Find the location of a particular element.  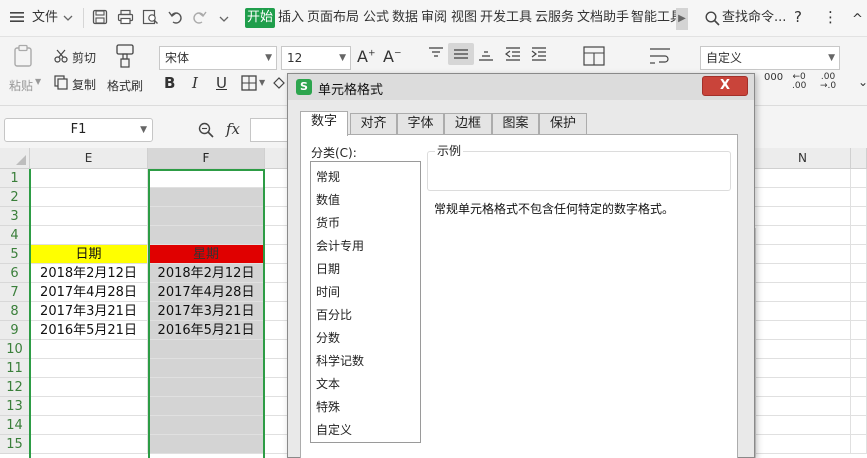

category-item: 常规 is located at coordinates (328, 176).